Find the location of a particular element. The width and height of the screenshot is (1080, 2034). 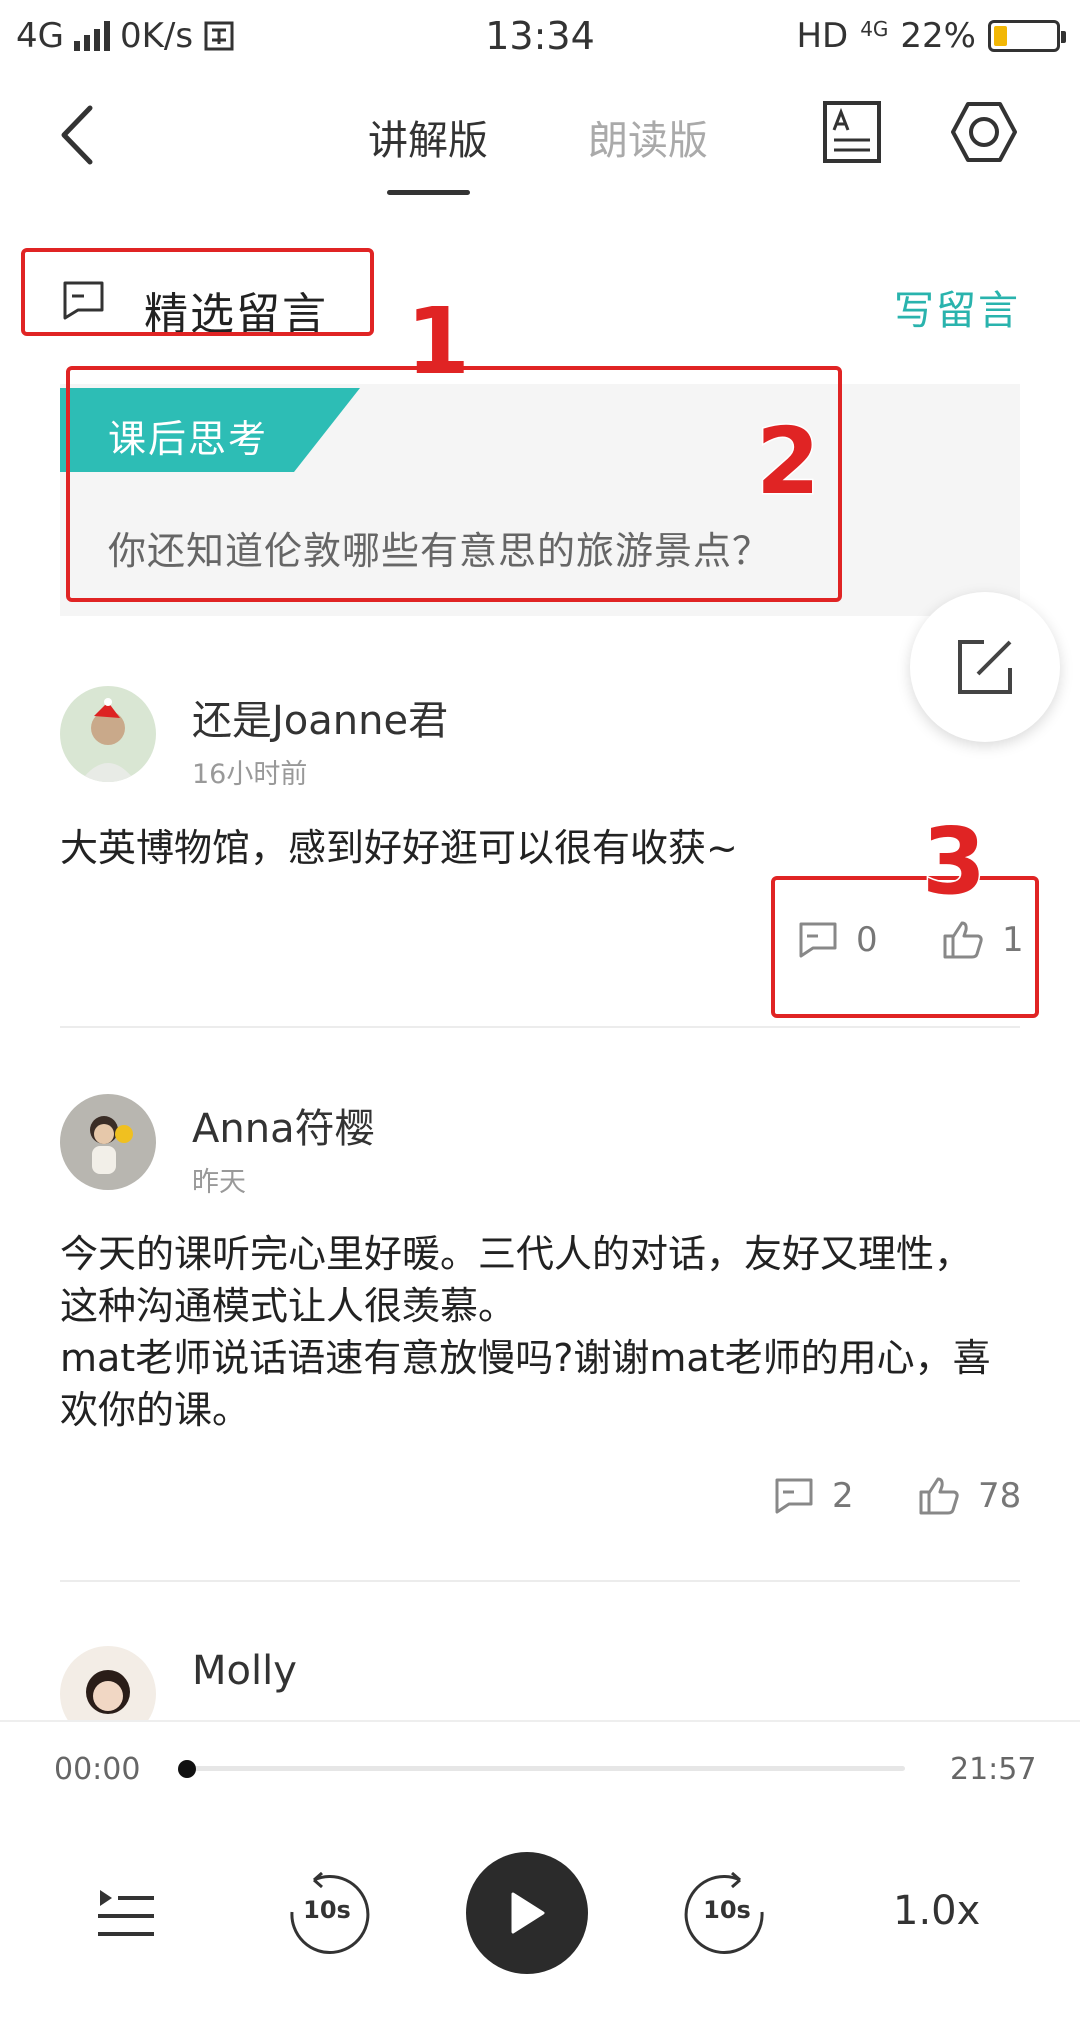

annotation-number-3: 3 is located at coordinates (953, 862).